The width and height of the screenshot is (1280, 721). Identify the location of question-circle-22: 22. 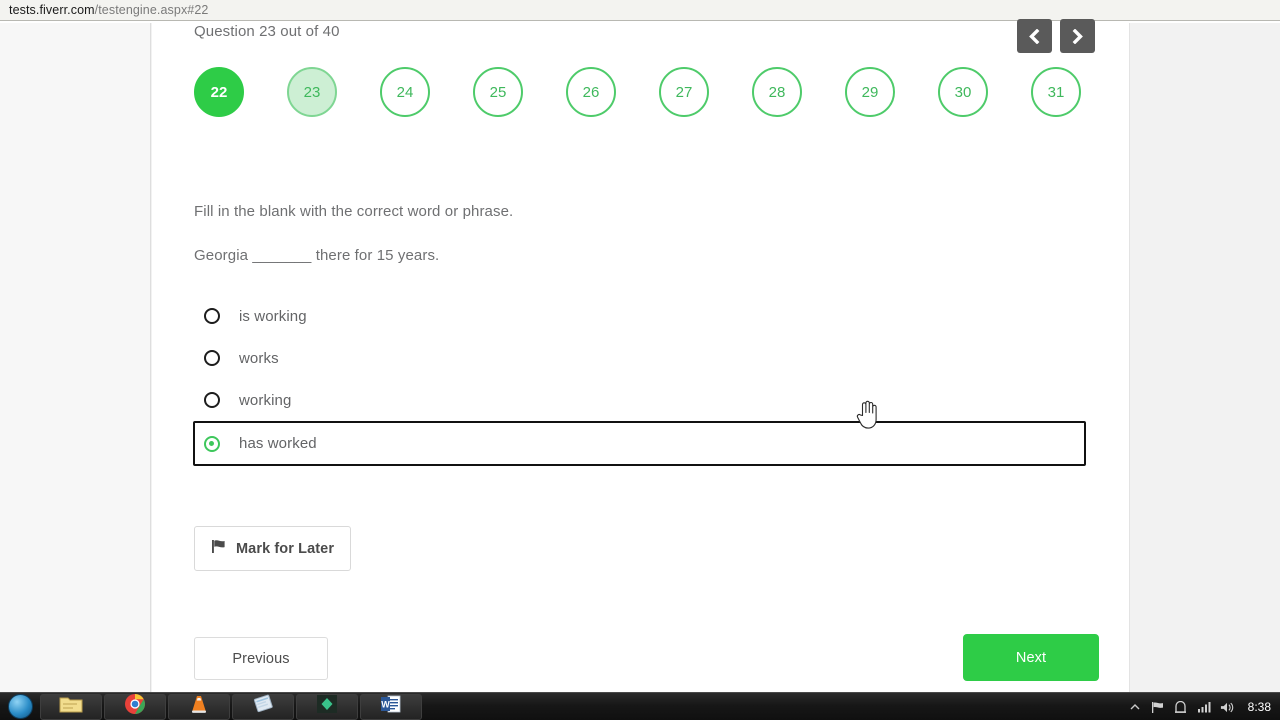
(219, 92).